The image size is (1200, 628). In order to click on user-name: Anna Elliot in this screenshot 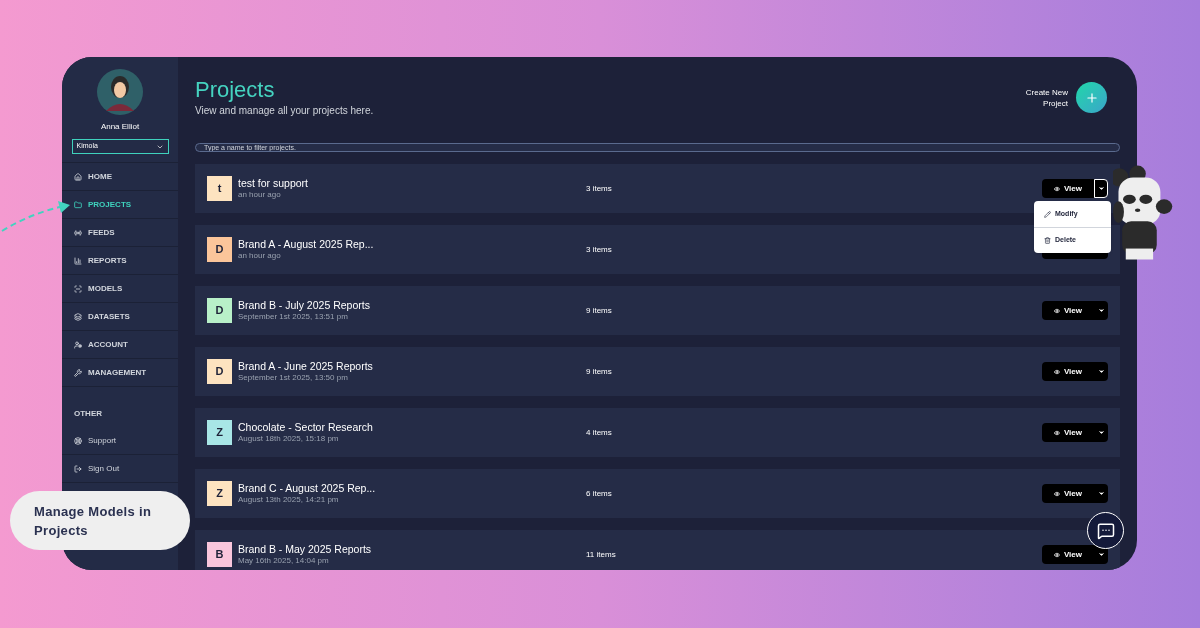, I will do `click(120, 127)`.